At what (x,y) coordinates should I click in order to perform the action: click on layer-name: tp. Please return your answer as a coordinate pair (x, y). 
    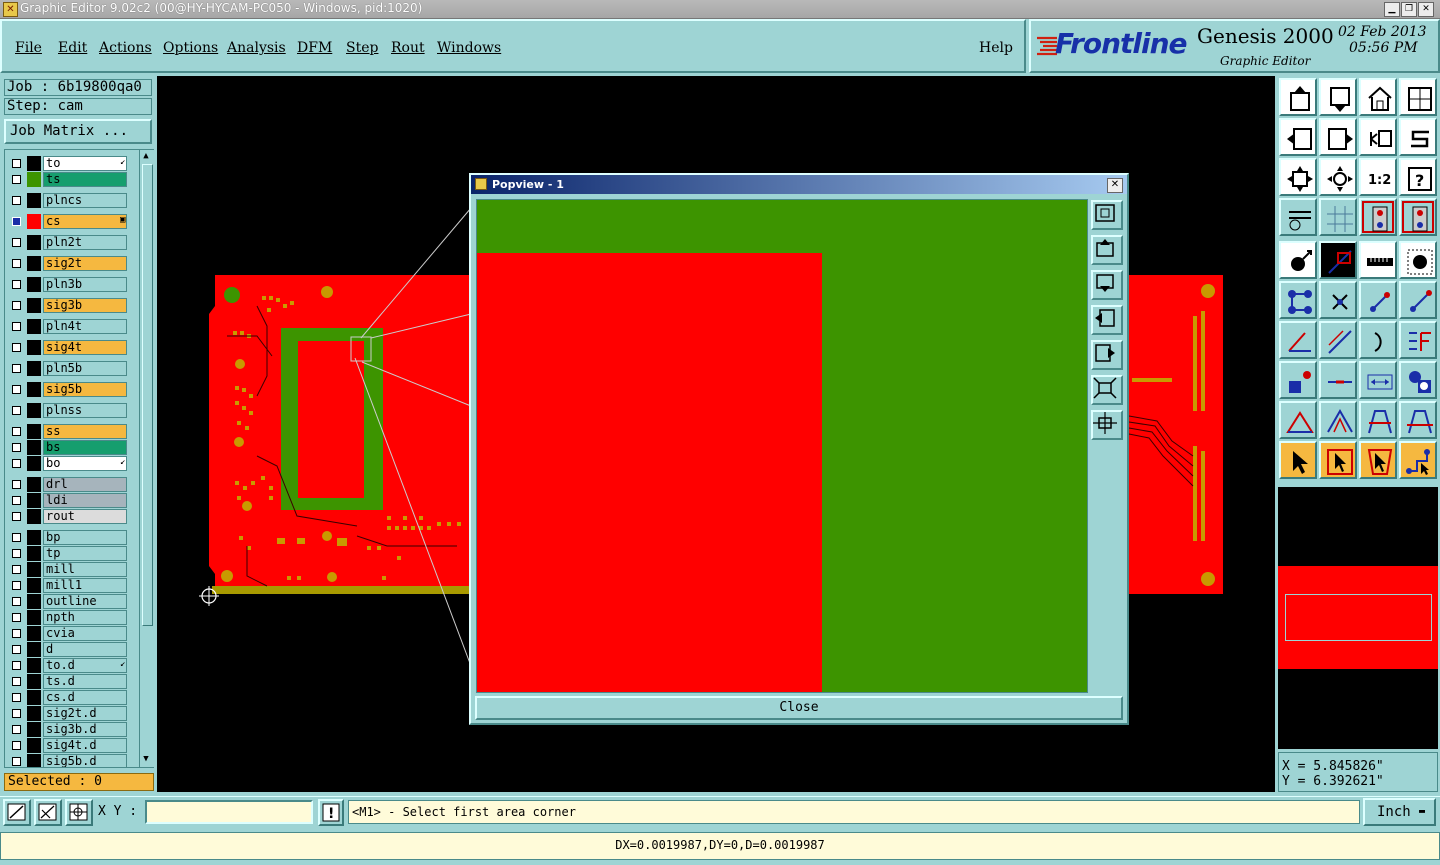
    Looking at the image, I should click on (85, 553).